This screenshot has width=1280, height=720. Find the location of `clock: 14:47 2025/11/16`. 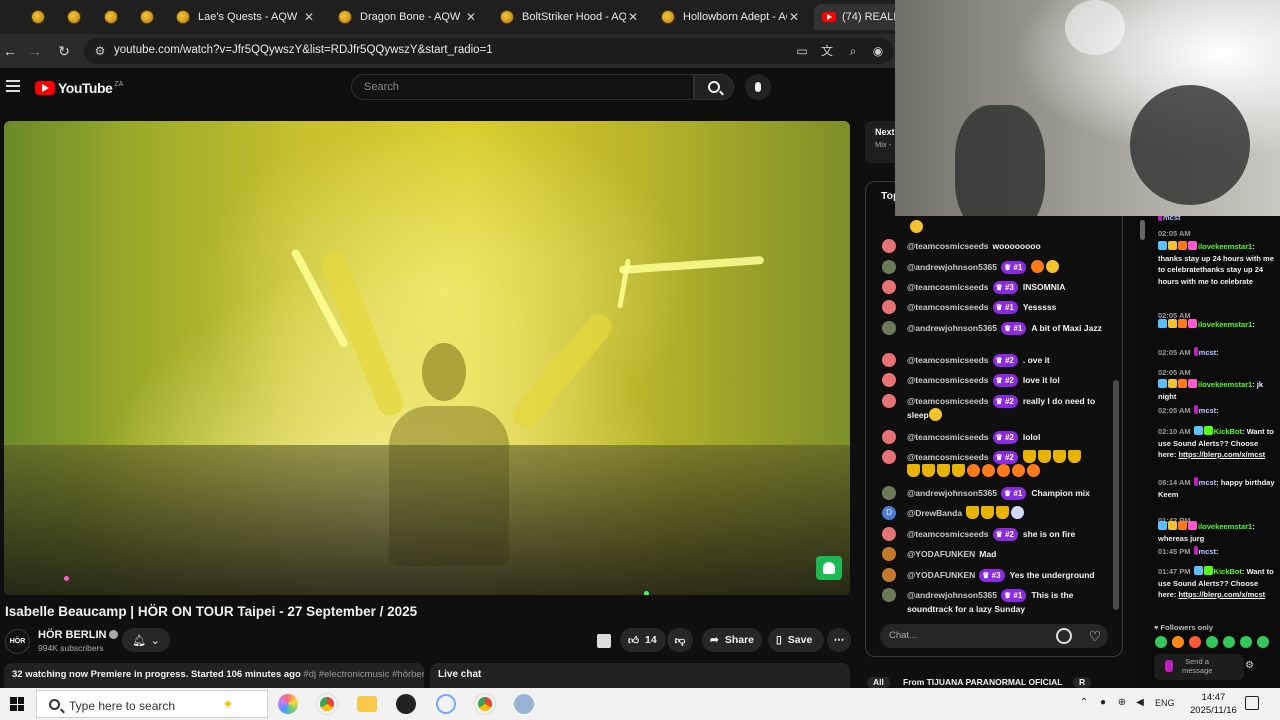

clock: 14:47 2025/11/16 is located at coordinates (1213, 704).